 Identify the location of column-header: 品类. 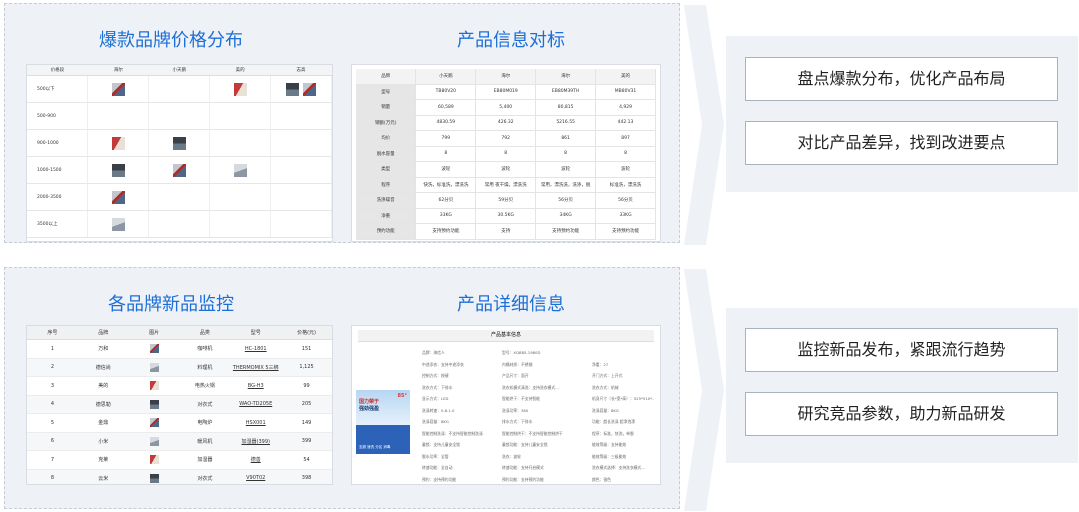
(205, 333).